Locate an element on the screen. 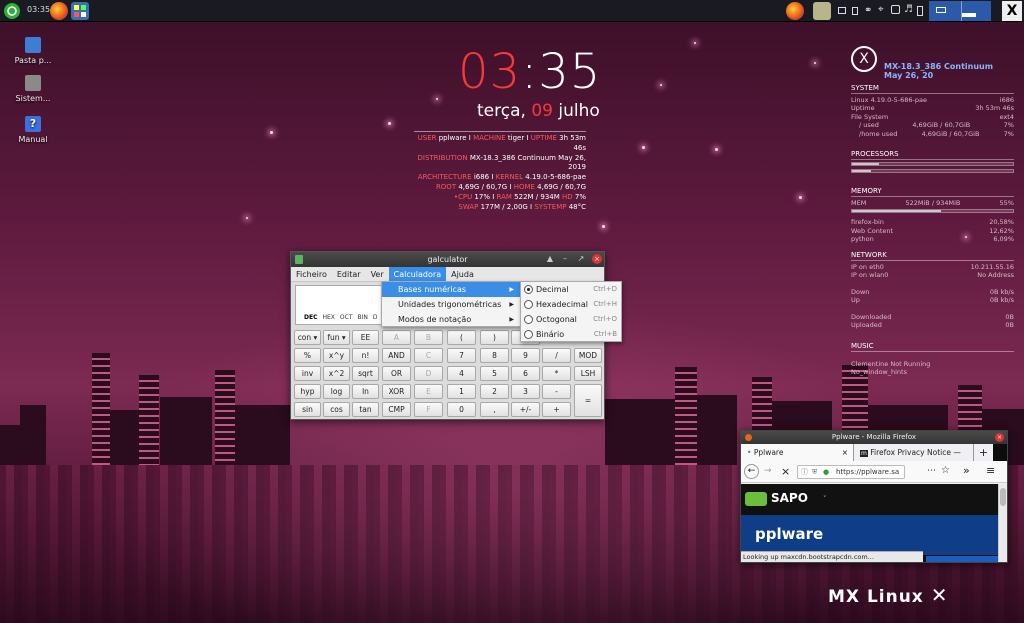  hamburger-menu-icon: ≡ is located at coordinates (990, 470).